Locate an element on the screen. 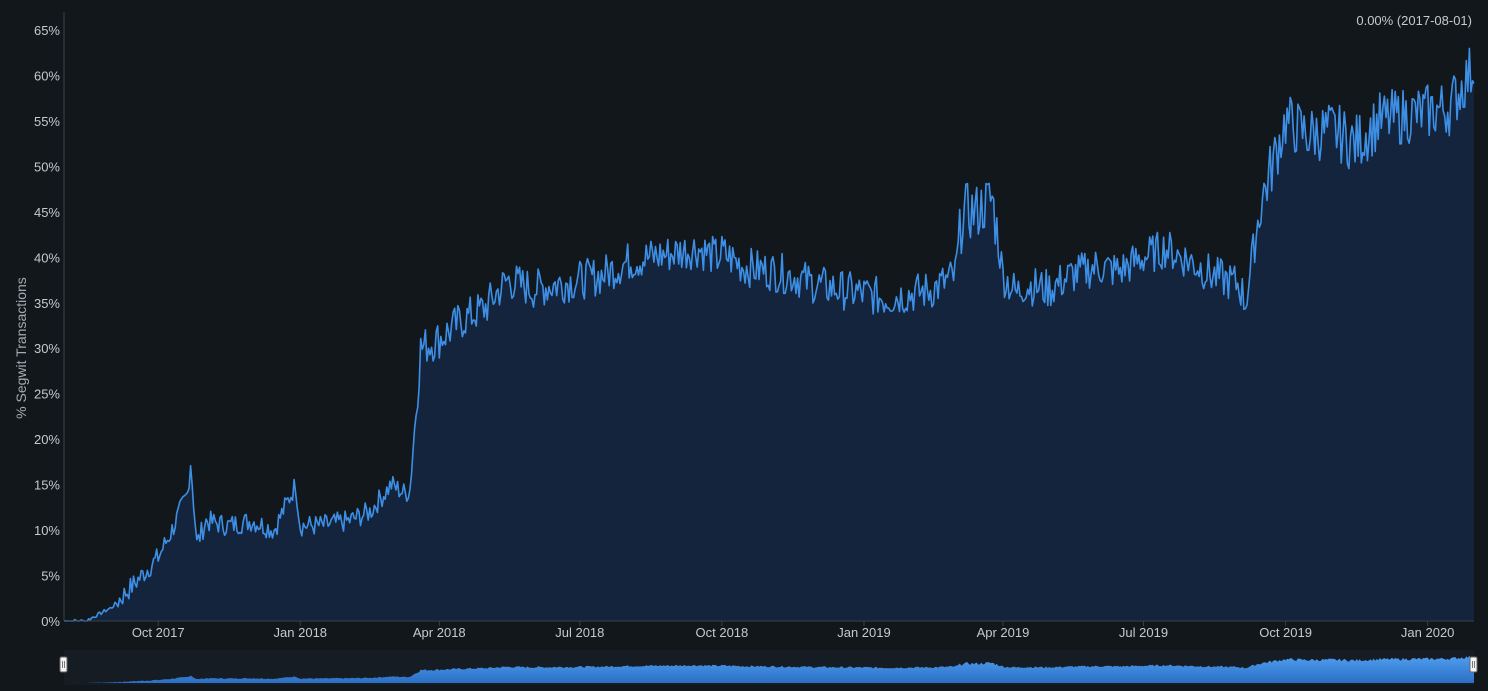 This screenshot has width=1488, height=691. x-tick-label: Jul 2018 is located at coordinates (579, 632).